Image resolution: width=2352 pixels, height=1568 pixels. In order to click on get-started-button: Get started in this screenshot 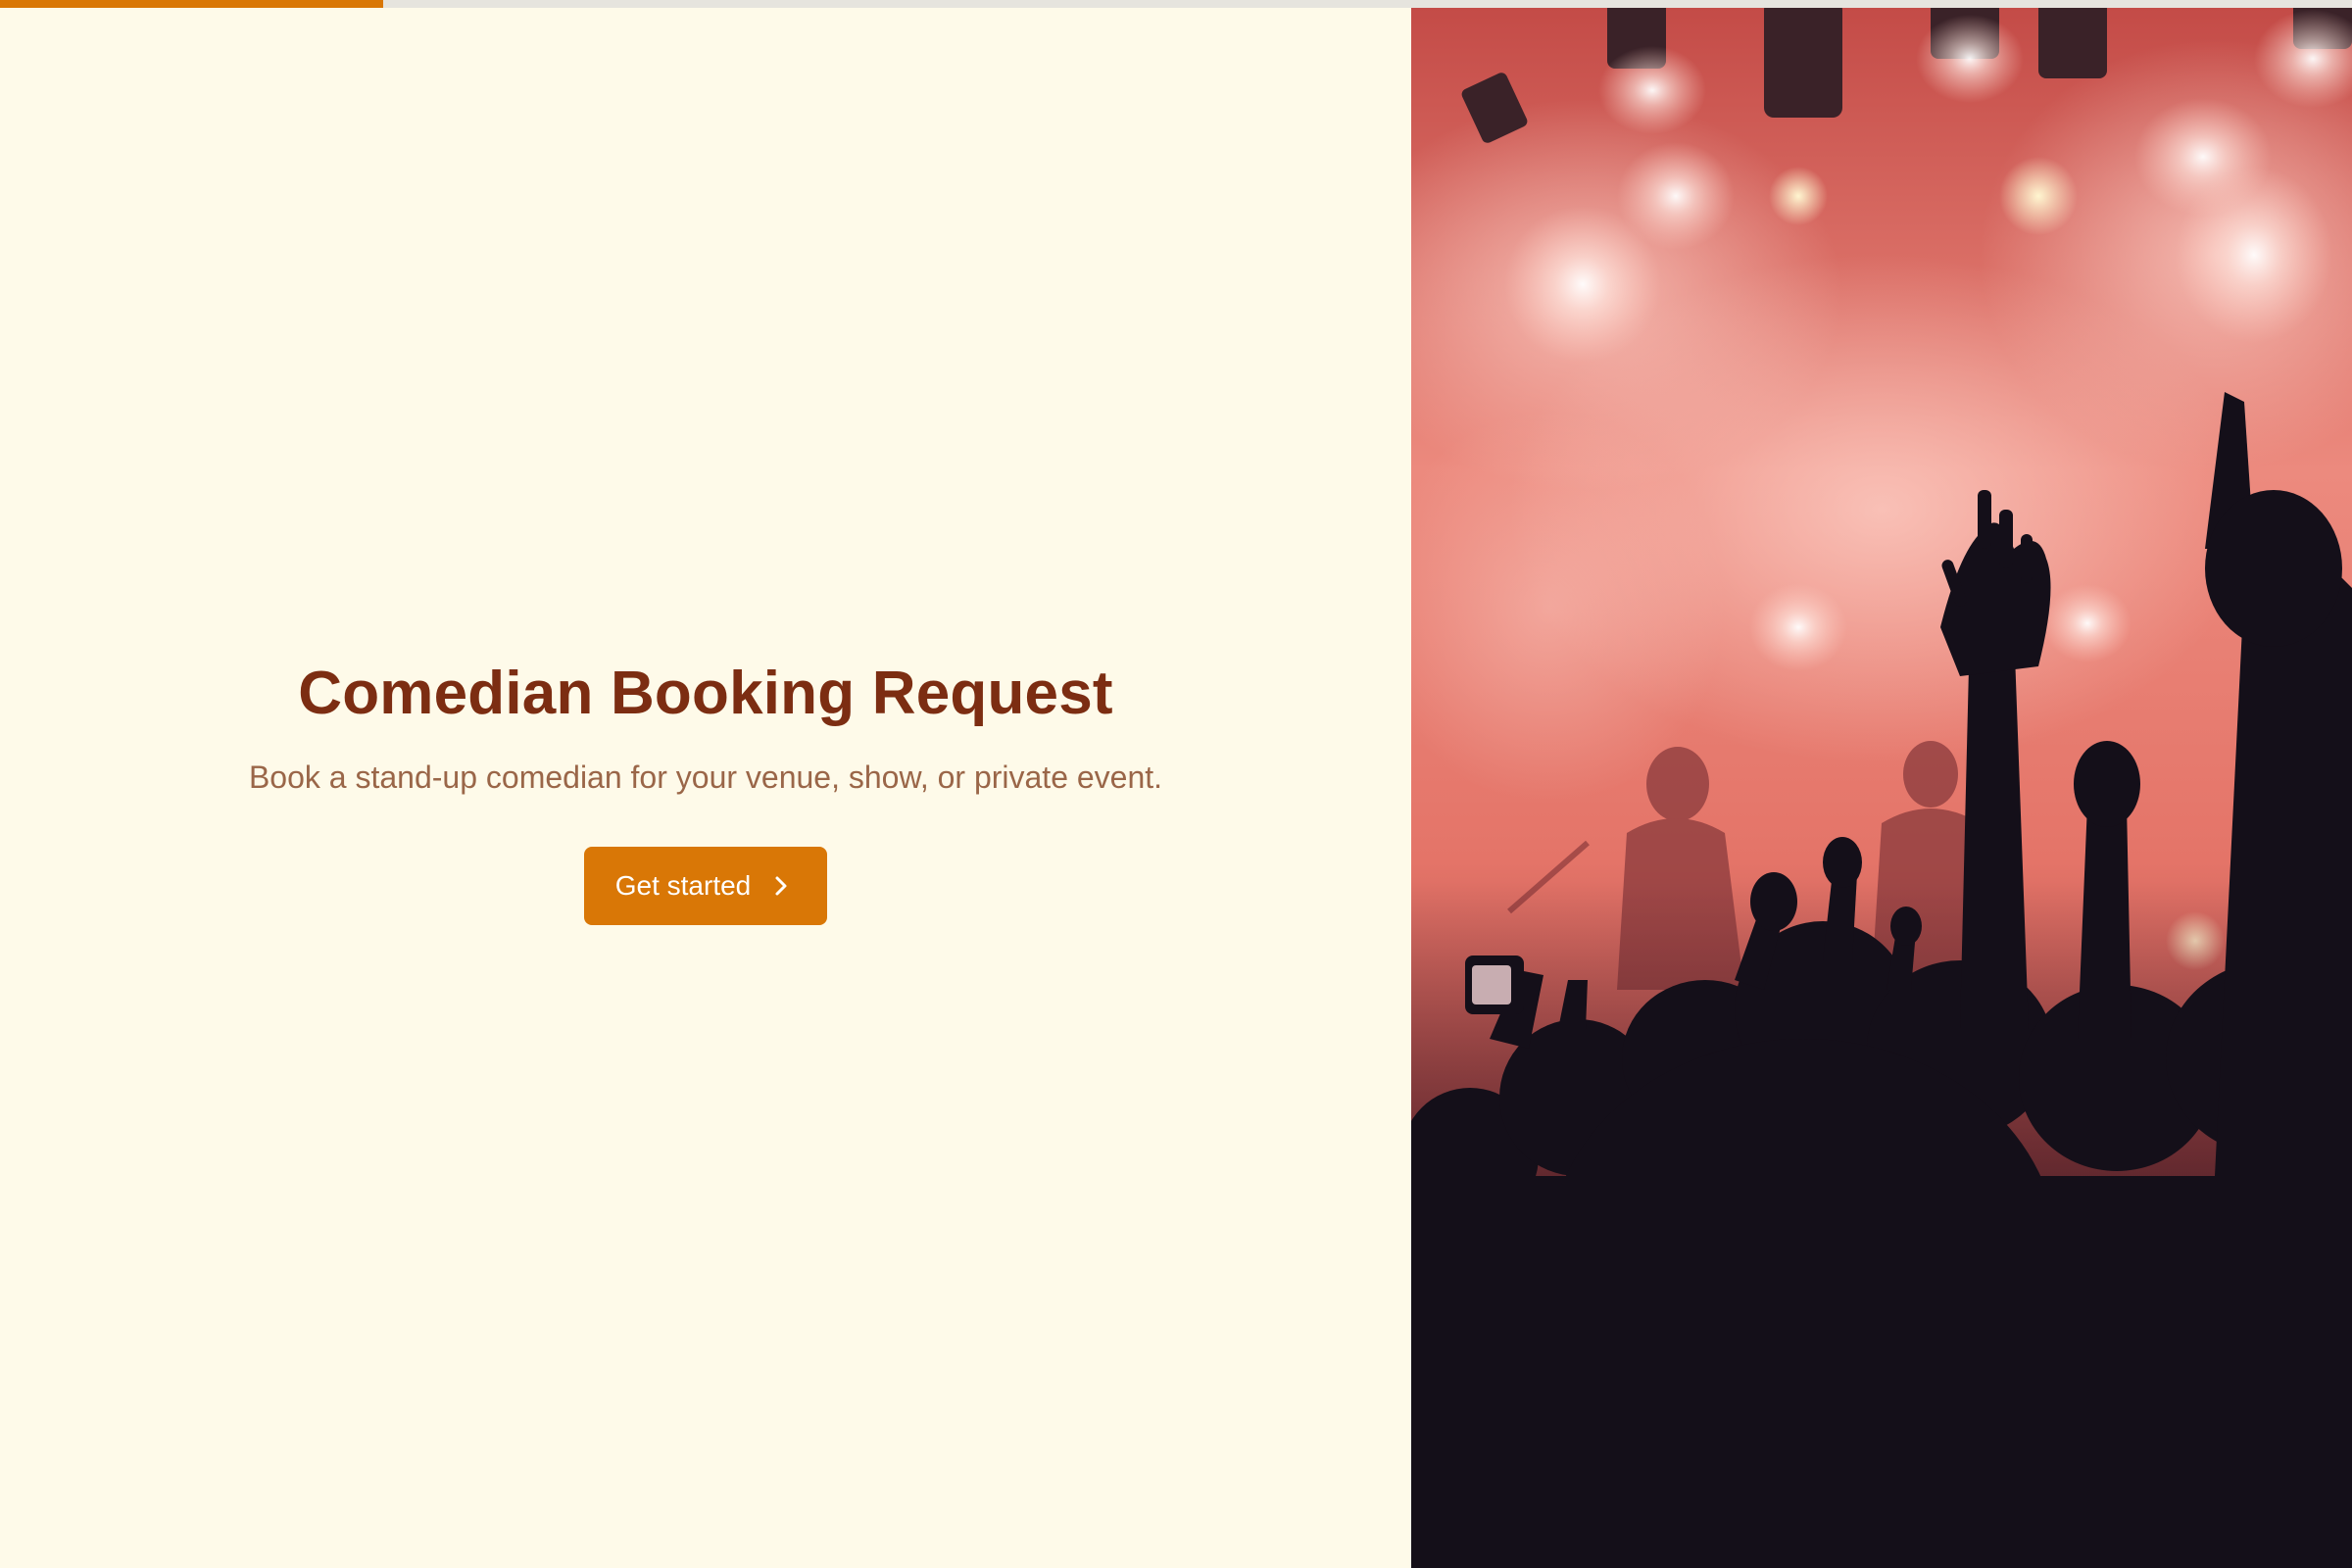, I will do `click(705, 886)`.